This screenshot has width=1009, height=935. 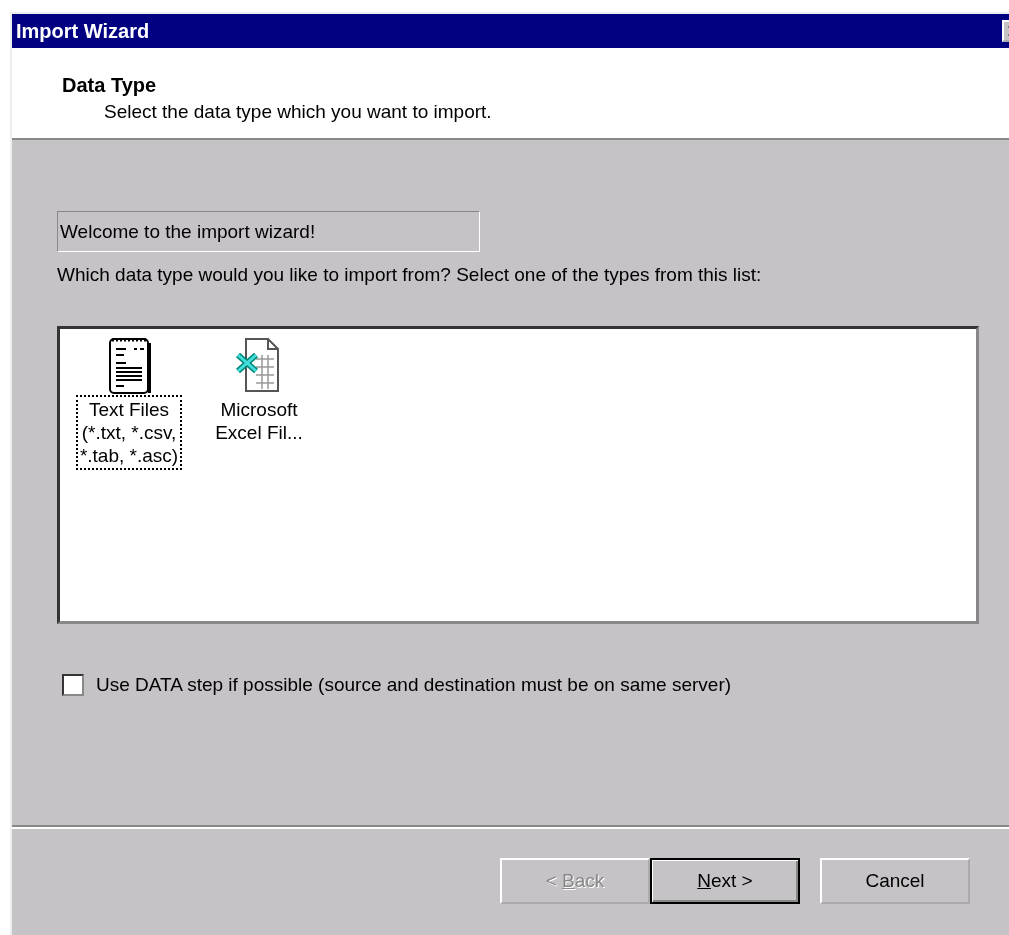 What do you see at coordinates (129, 432) in the screenshot?
I see `type-label: Text Files (*.txt, *.csv, *.tab, *.asc)` at bounding box center [129, 432].